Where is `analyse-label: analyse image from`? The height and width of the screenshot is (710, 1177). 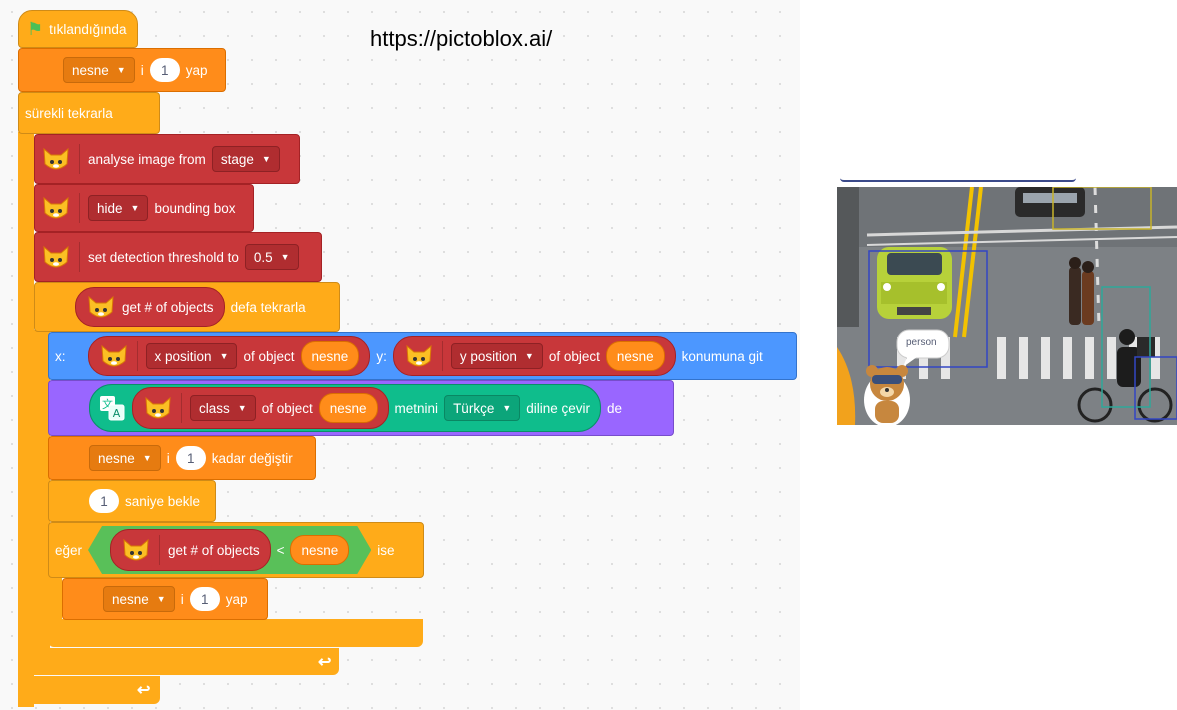 analyse-label: analyse image from is located at coordinates (147, 159).